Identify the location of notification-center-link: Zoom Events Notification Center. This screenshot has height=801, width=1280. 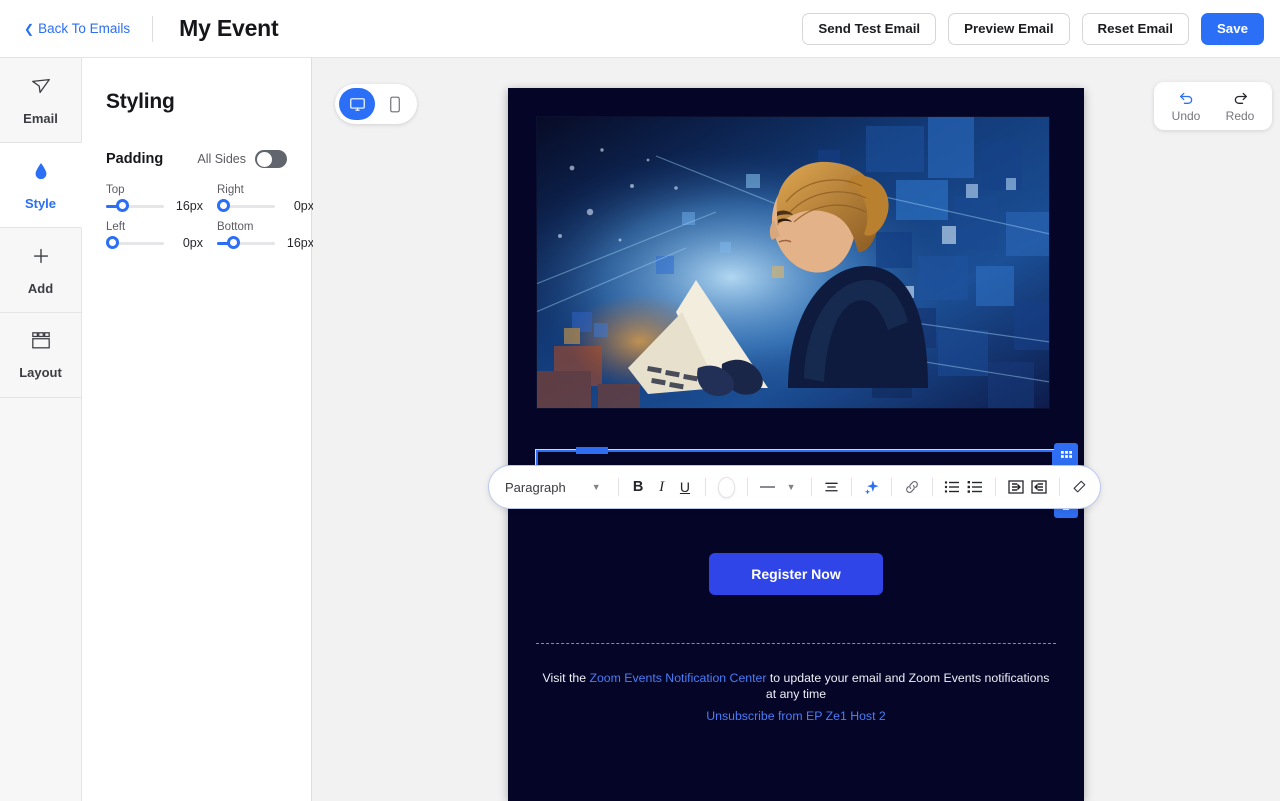
(677, 678).